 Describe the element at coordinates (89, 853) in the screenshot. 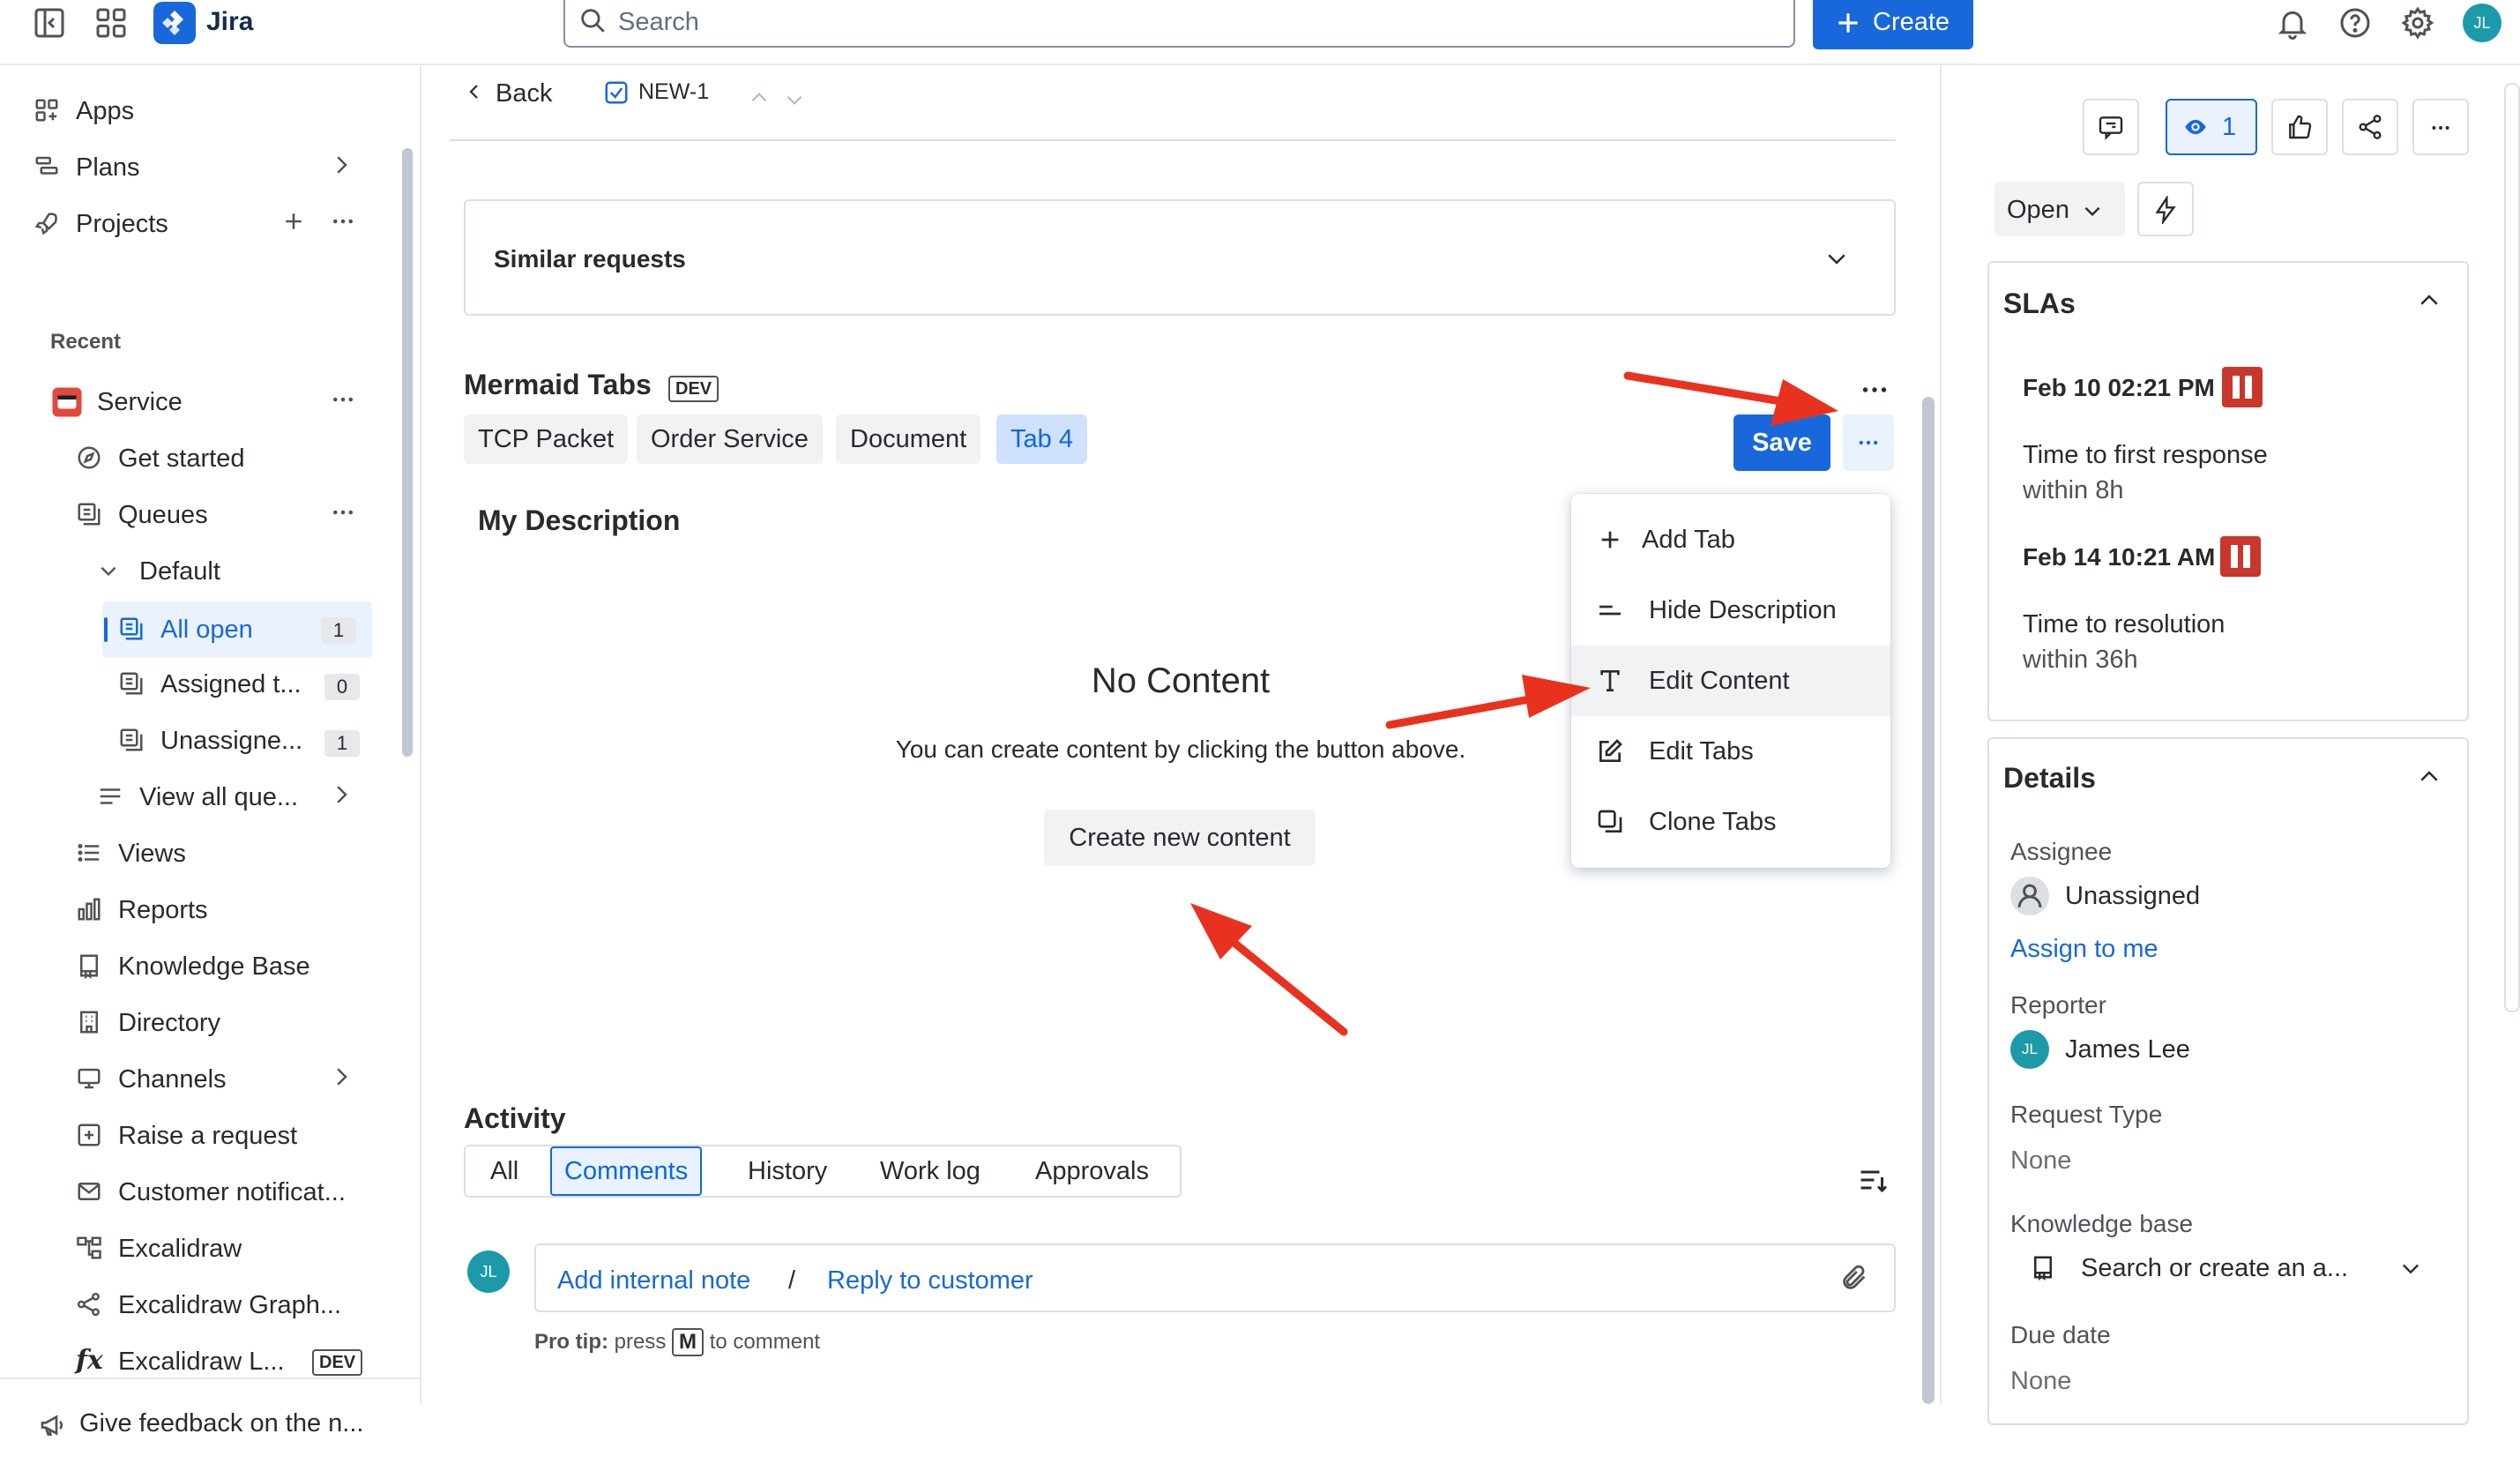

I see `views-list-icon` at that location.